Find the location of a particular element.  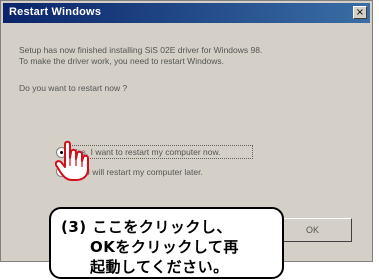

yes-restart-label: Yes, I want to restart my computer now. is located at coordinates (146, 152).